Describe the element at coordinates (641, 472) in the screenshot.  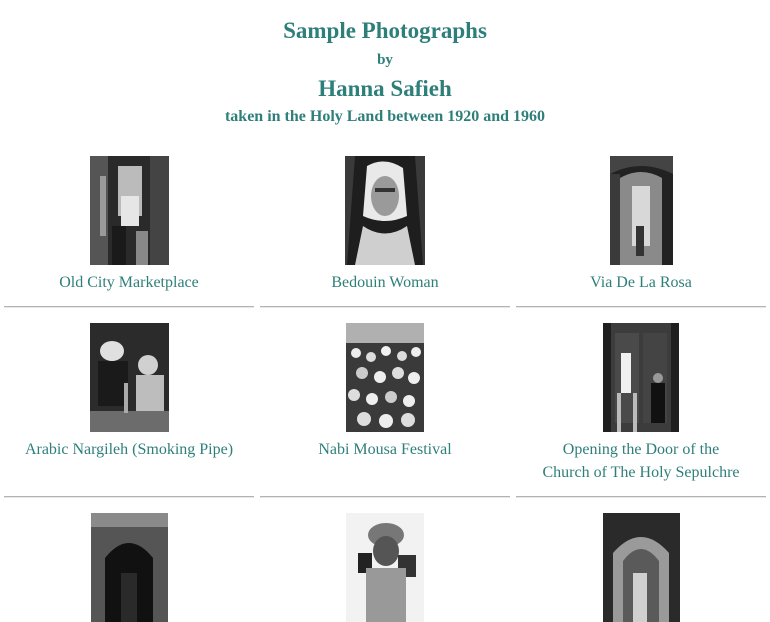
I see `caption-line: Church of The Holy Sepulchre` at that location.